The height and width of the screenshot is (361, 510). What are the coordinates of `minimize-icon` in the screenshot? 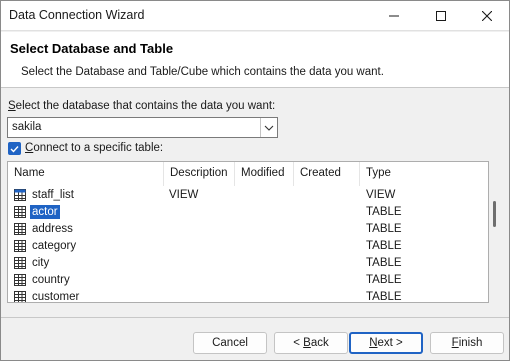 It's located at (394, 16).